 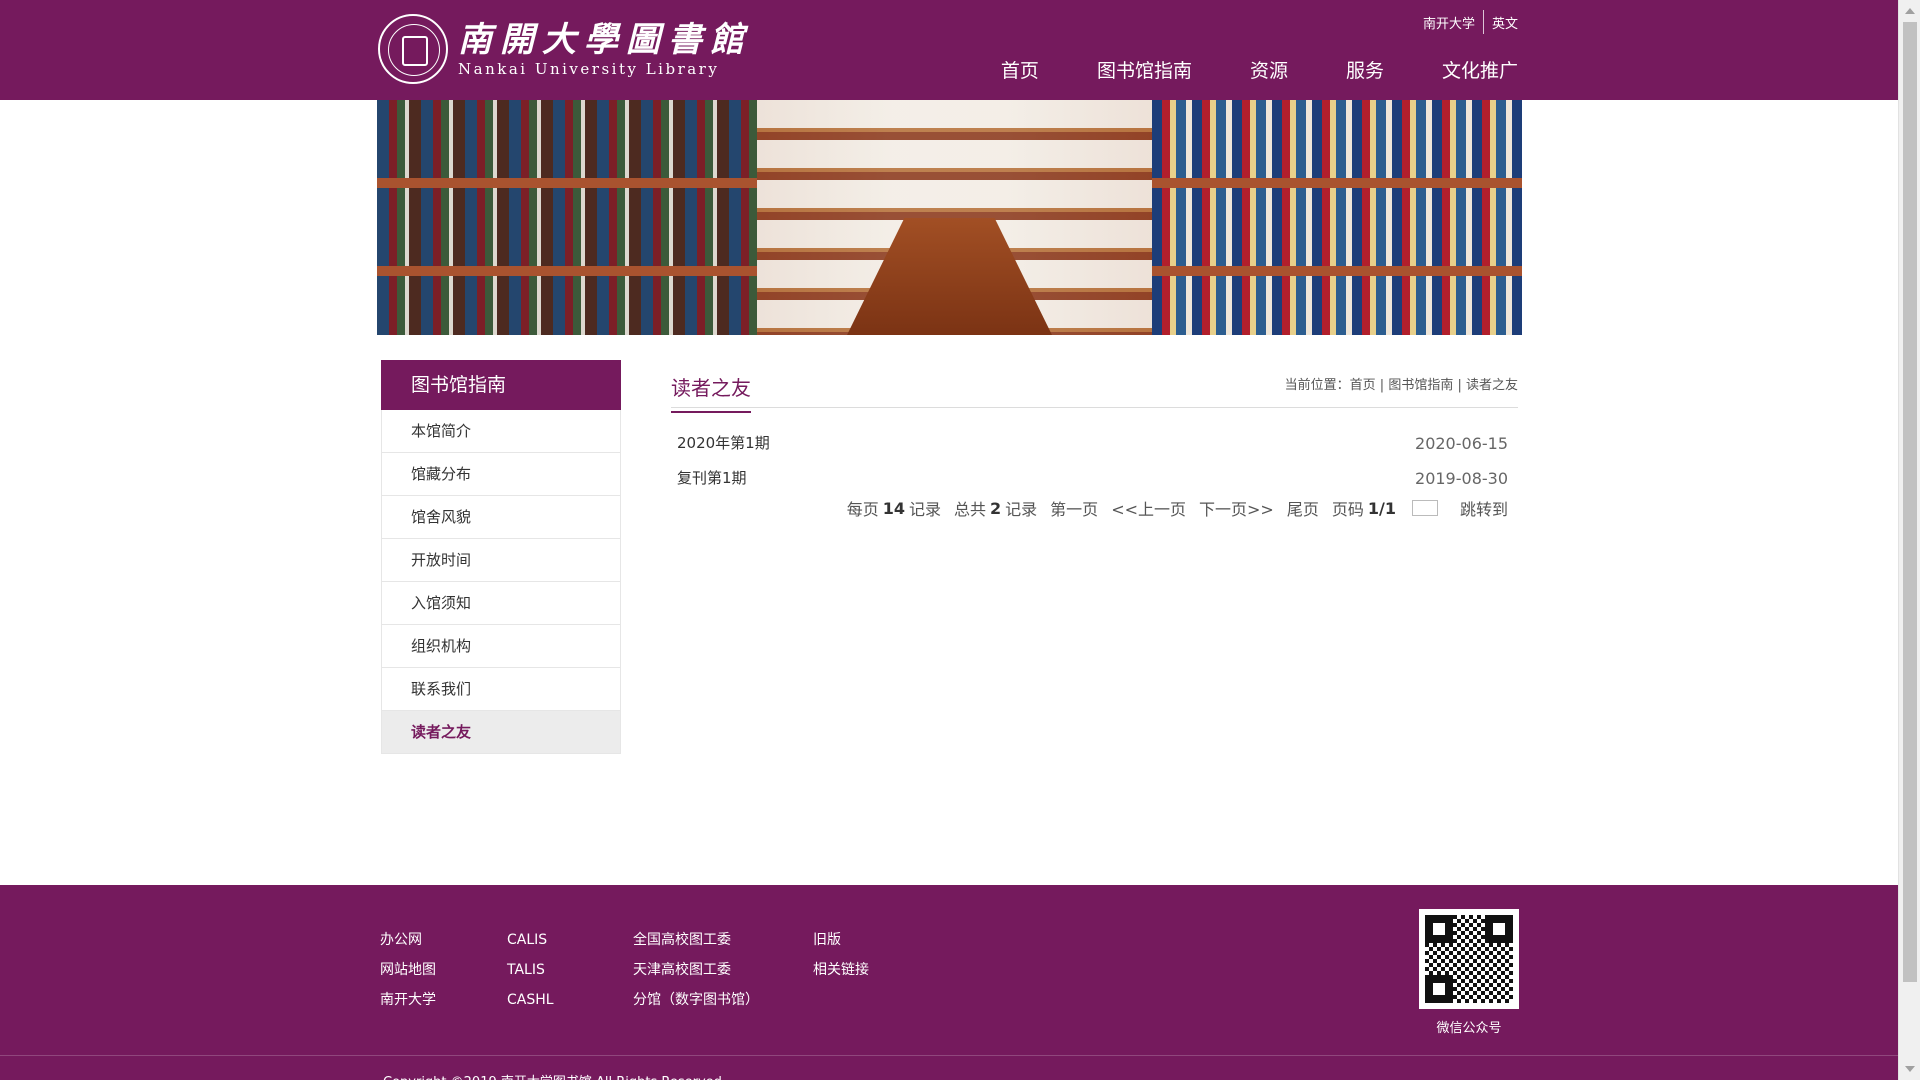 What do you see at coordinates (1492, 385) in the screenshot?
I see `breadcrumb-current: 读者之友` at bounding box center [1492, 385].